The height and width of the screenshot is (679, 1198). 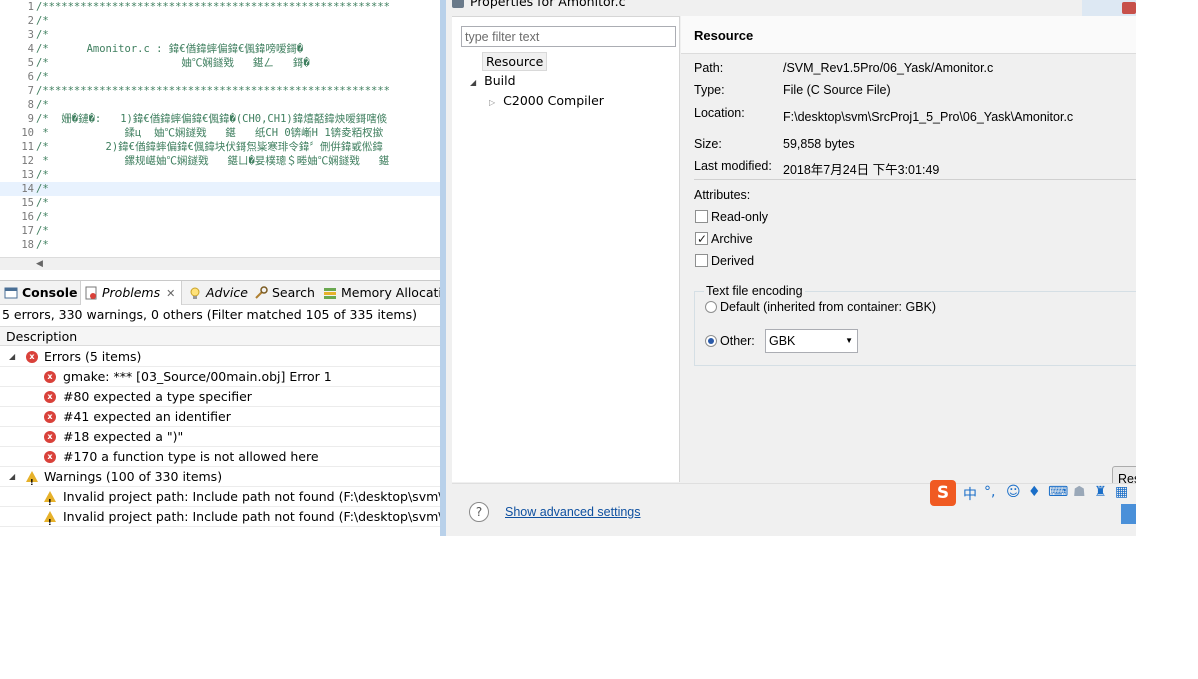 What do you see at coordinates (724, 239) in the screenshot?
I see `archive-checkbox: Archive` at bounding box center [724, 239].